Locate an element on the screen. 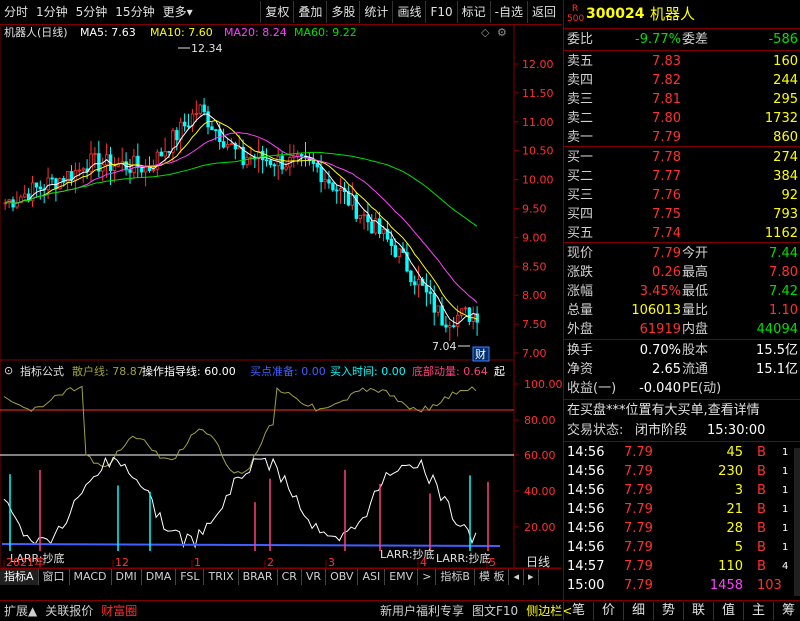  detail-button-4: 联 is located at coordinates (698, 611).